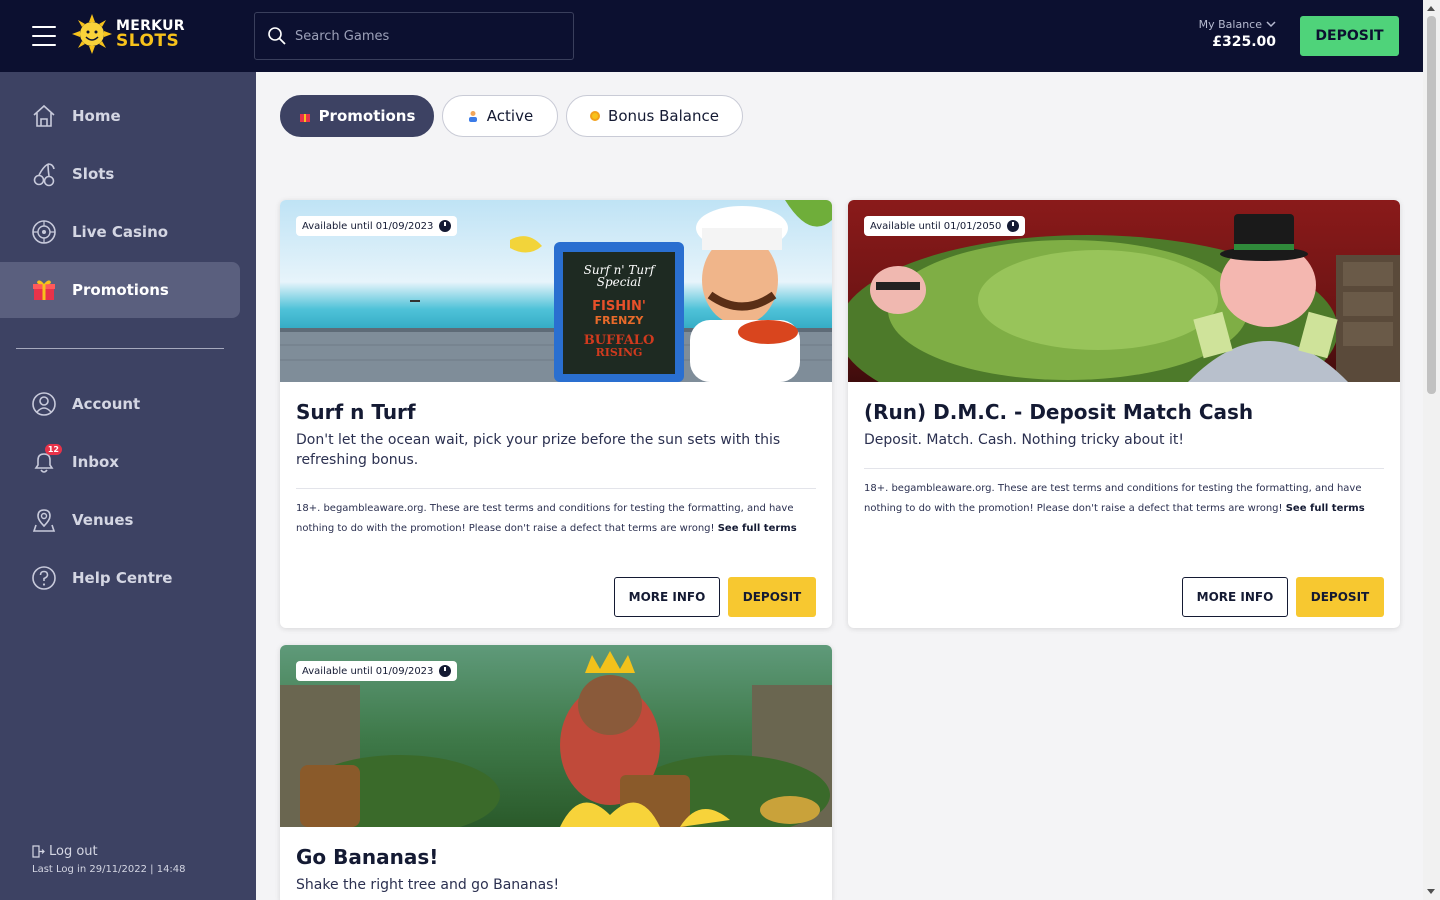 The image size is (1440, 900). I want to click on tab-label: Bonus Balance, so click(663, 116).